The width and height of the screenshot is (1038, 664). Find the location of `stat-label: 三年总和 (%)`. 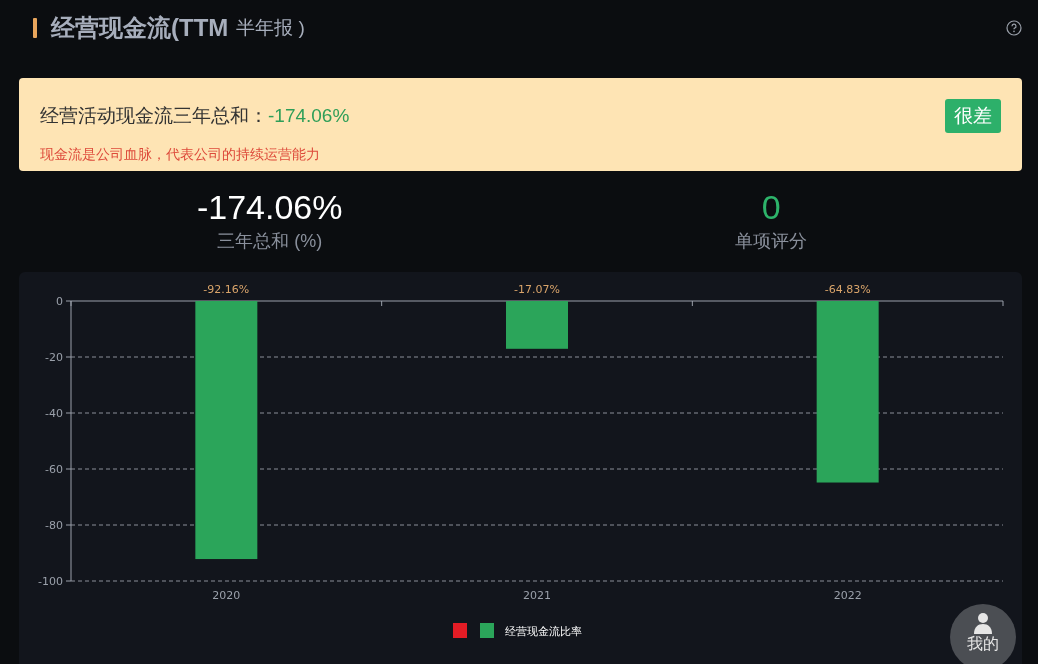

stat-label: 三年总和 (%) is located at coordinates (270, 241).